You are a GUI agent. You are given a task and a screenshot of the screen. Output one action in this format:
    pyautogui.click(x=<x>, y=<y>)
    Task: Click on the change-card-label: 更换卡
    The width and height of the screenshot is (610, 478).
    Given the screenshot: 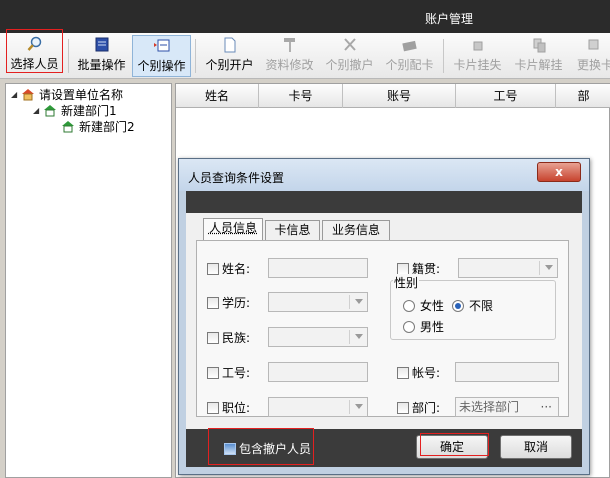 What is the action you would take?
    pyautogui.click(x=593, y=65)
    